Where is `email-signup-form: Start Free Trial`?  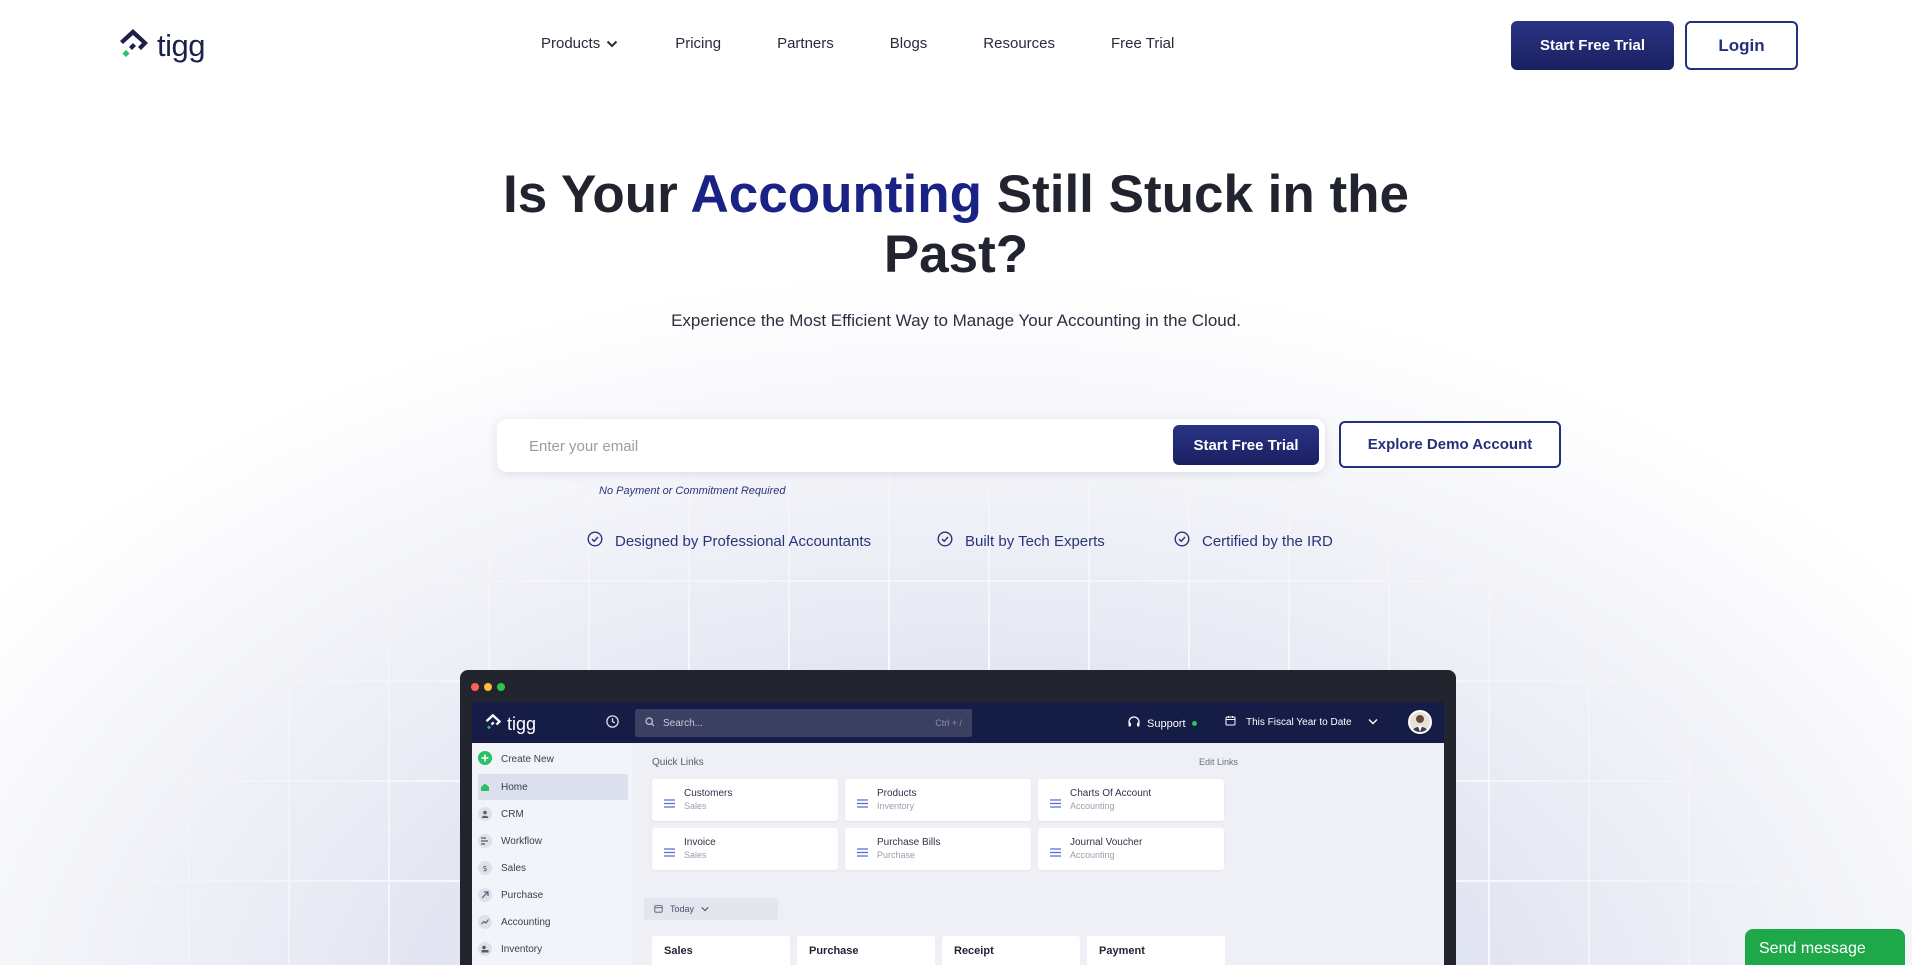
email-signup-form: Start Free Trial is located at coordinates (911, 445).